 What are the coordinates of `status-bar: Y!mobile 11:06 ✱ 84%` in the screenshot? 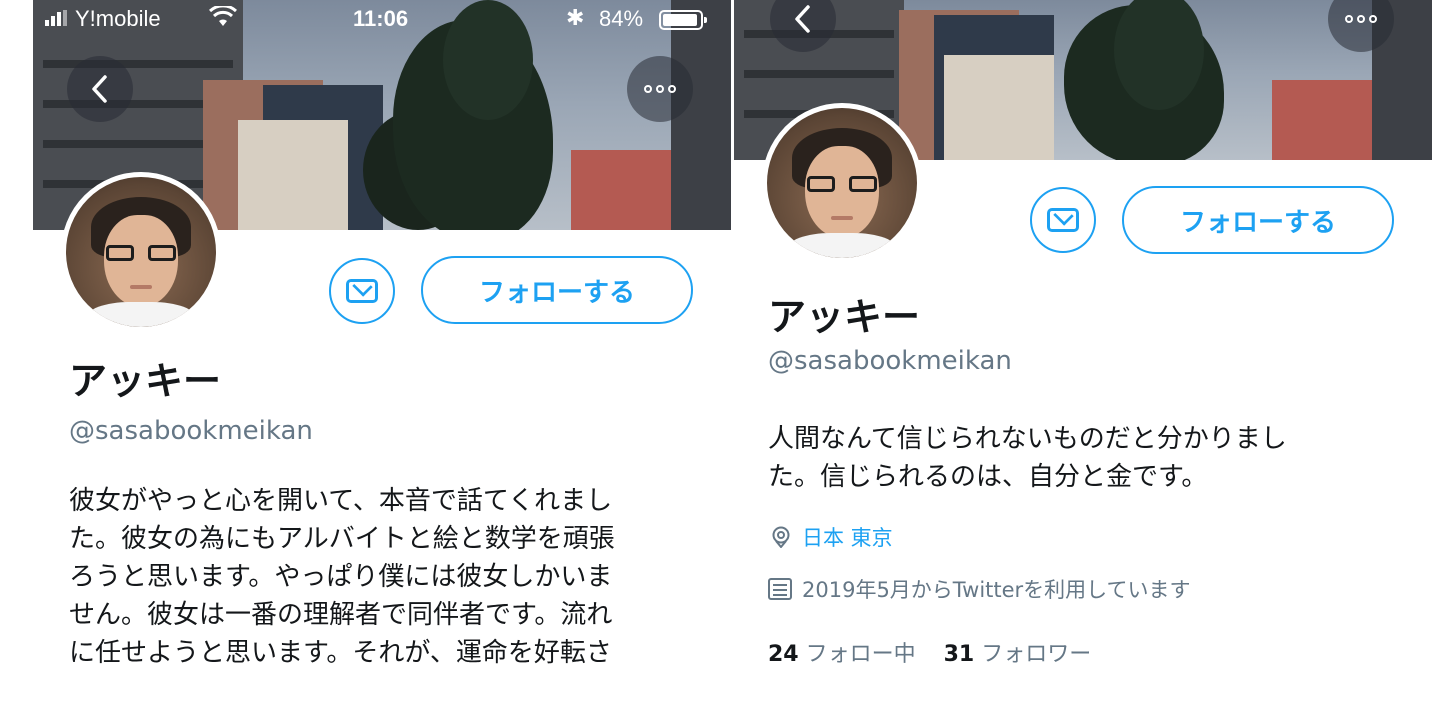 It's located at (382, 20).